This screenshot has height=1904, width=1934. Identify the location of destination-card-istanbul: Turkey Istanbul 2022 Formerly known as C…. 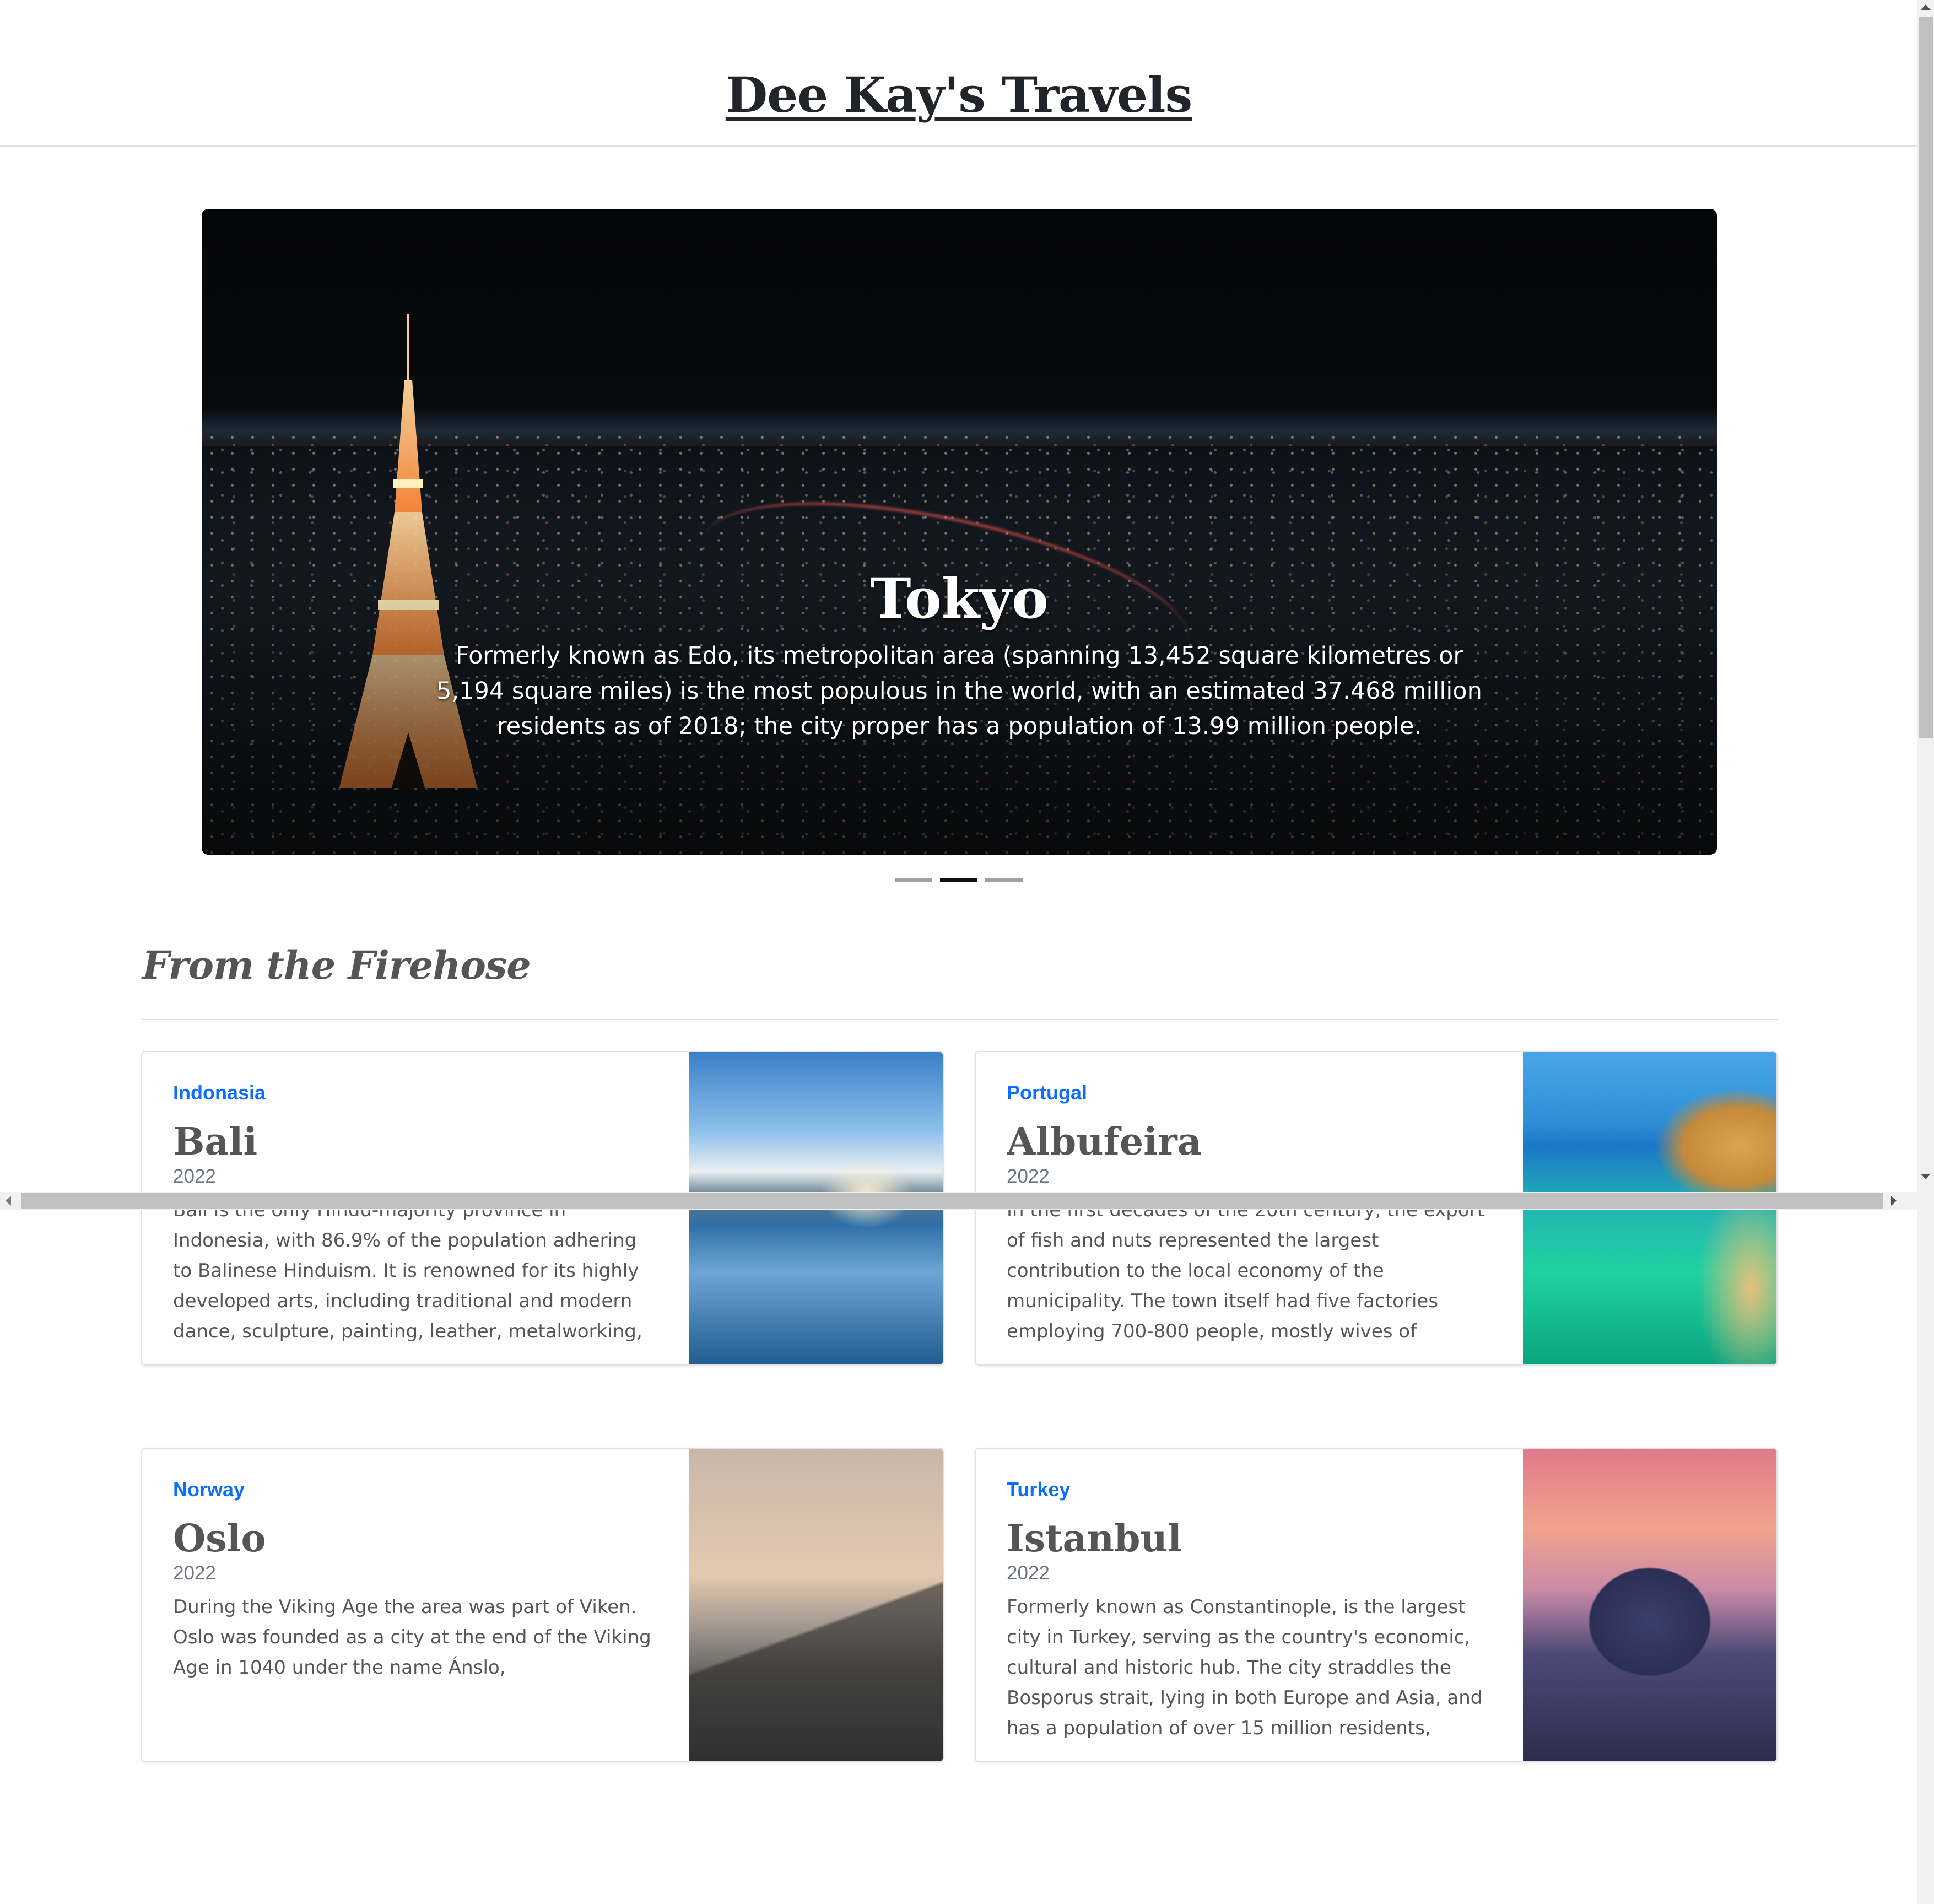
(1376, 1605).